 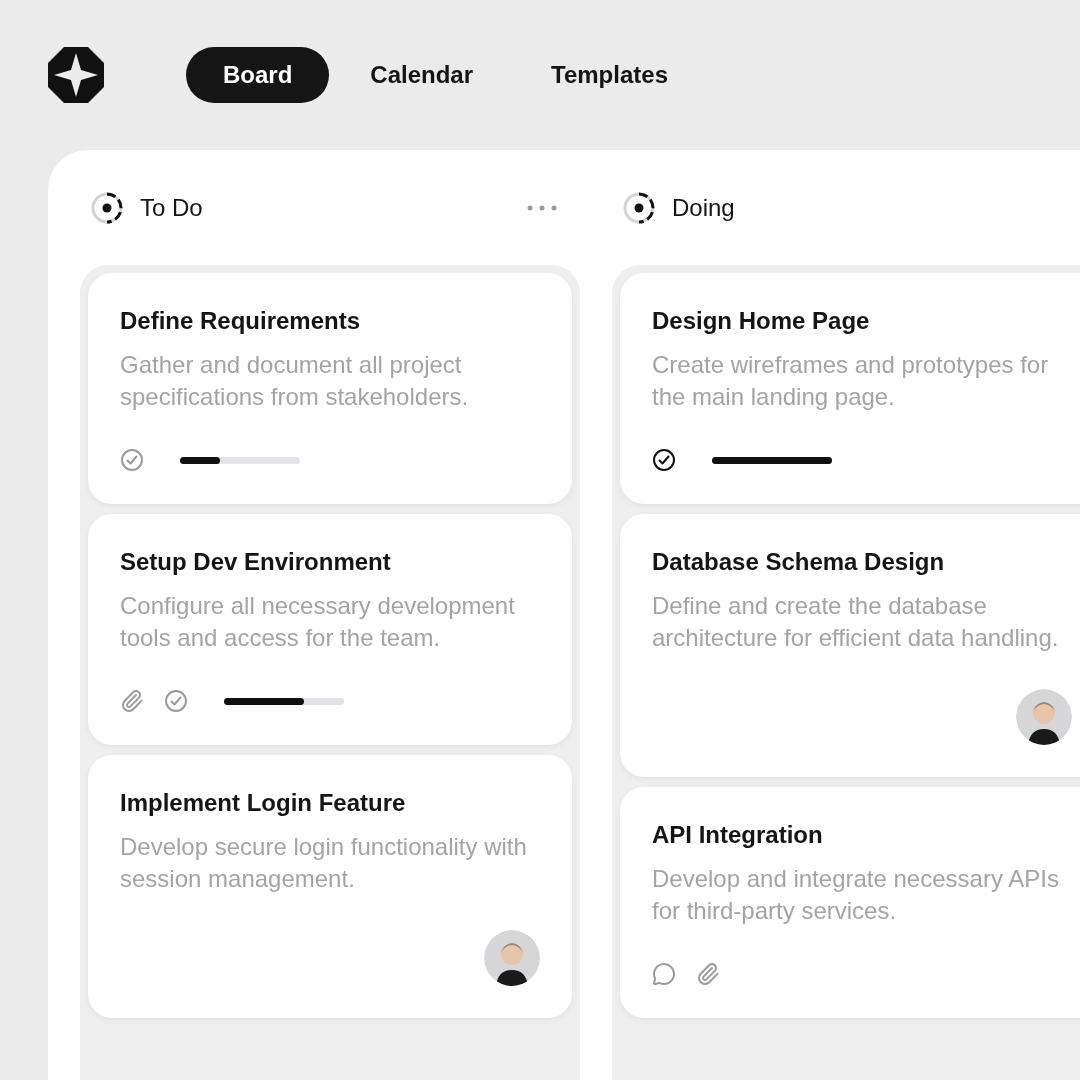 I want to click on card-description: Create wireframes and prototypes for the main landing page., so click(x=851, y=381).